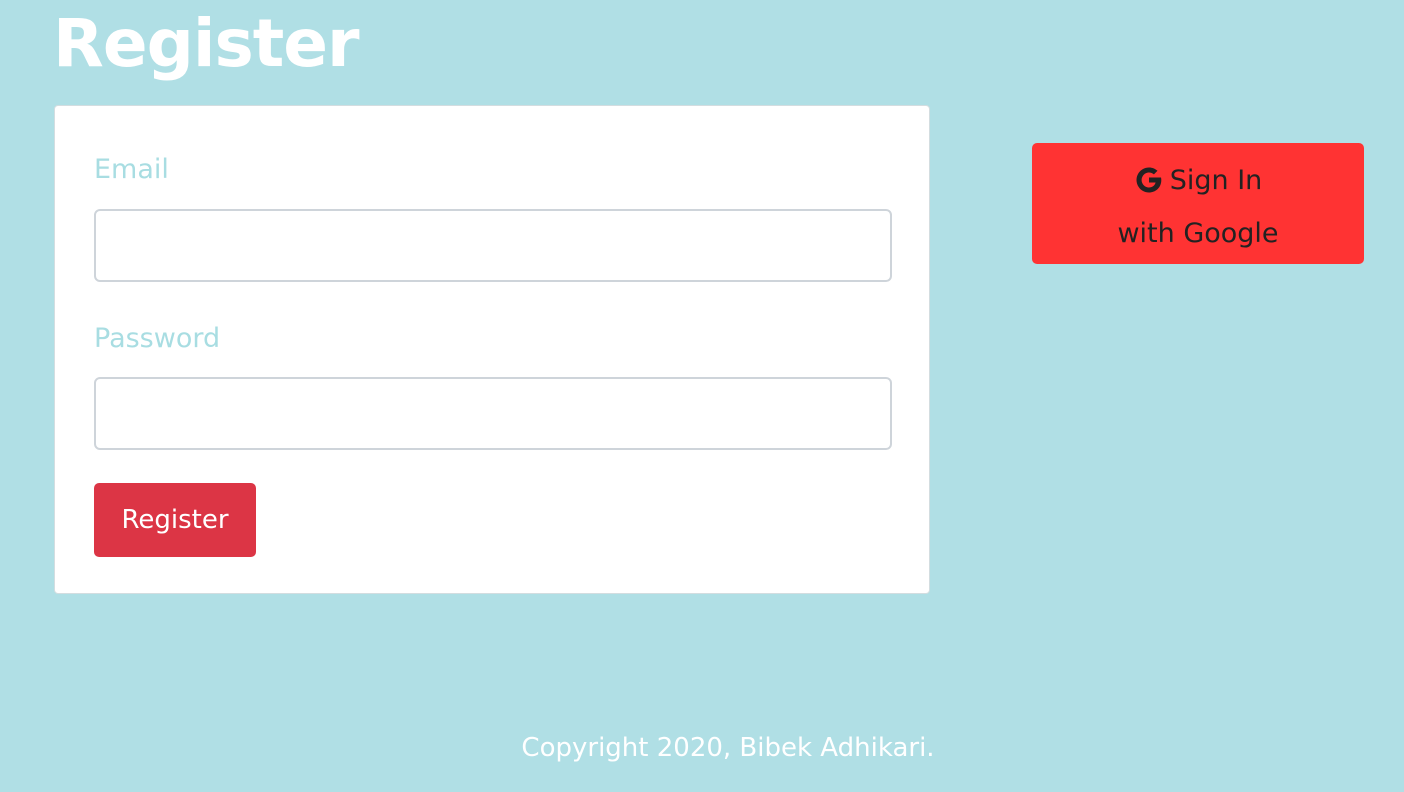  What do you see at coordinates (1149, 186) in the screenshot?
I see `google-g-icon` at bounding box center [1149, 186].